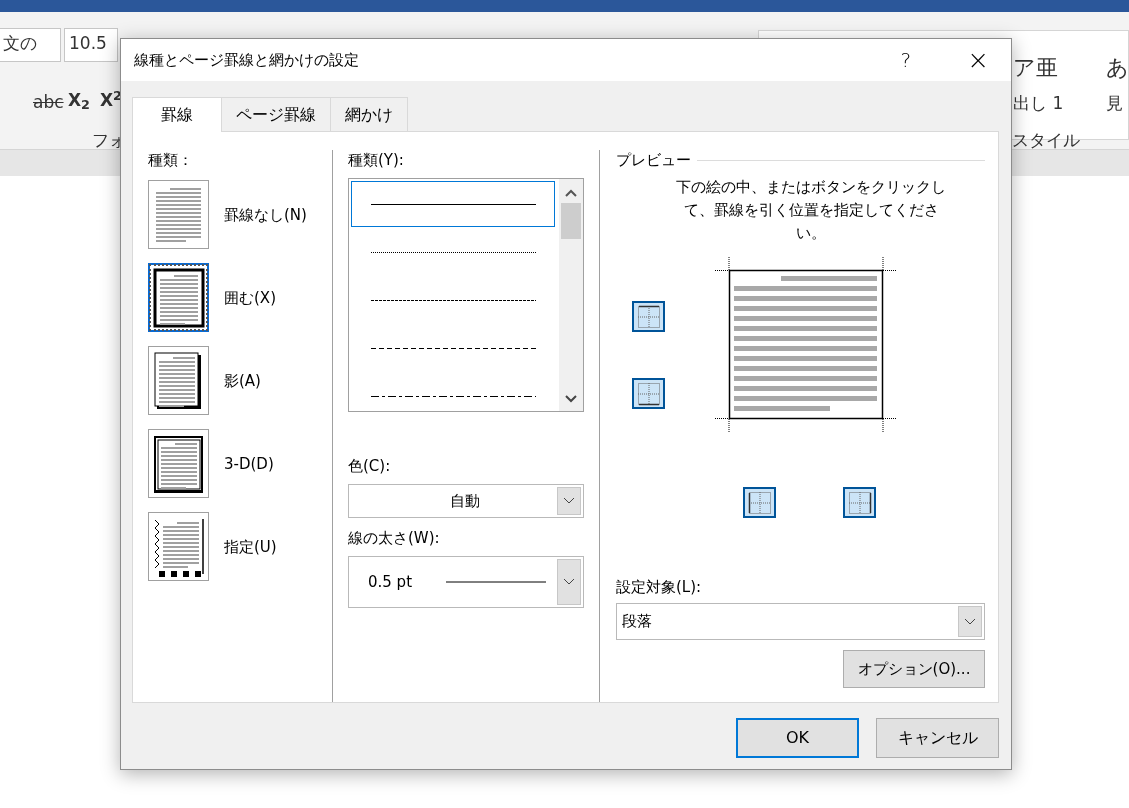 The height and width of the screenshot is (808, 1129). I want to click on scroll-down-icon, so click(571, 399).